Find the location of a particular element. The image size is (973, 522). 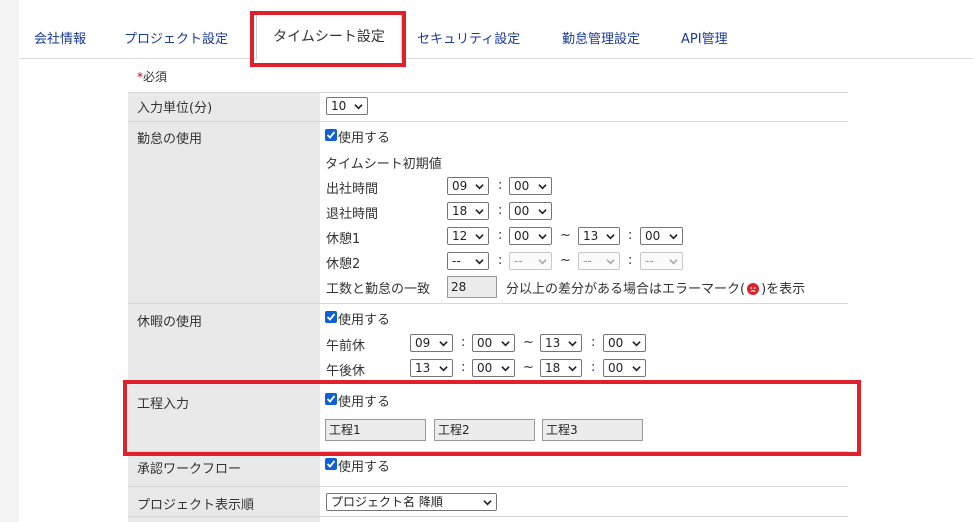

break2-end-minute-select: -- is located at coordinates (661, 261).